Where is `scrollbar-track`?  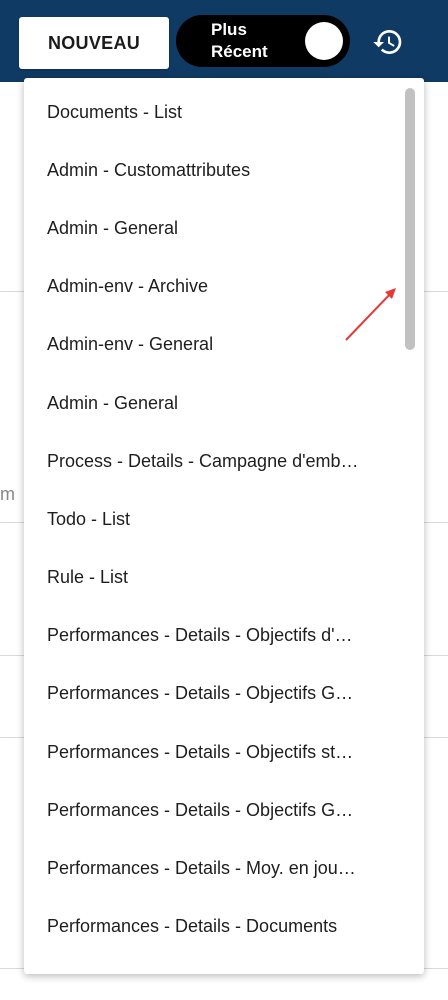
scrollbar-track is located at coordinates (409, 526).